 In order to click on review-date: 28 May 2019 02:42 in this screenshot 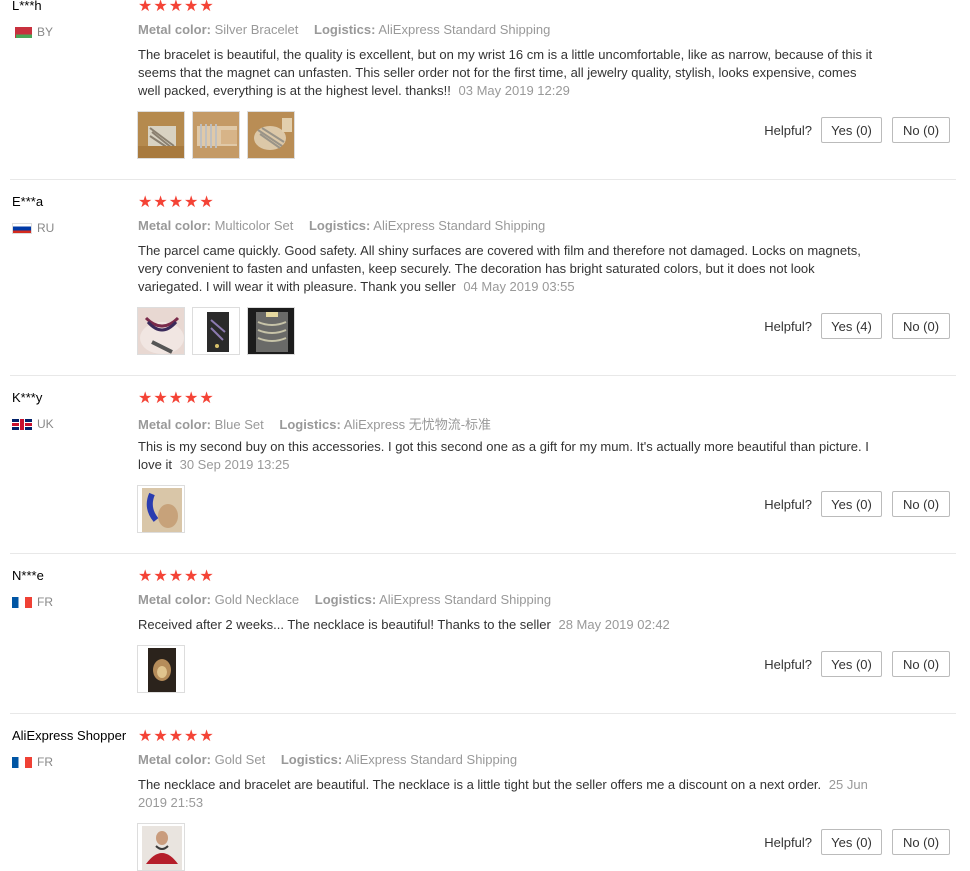, I will do `click(614, 624)`.